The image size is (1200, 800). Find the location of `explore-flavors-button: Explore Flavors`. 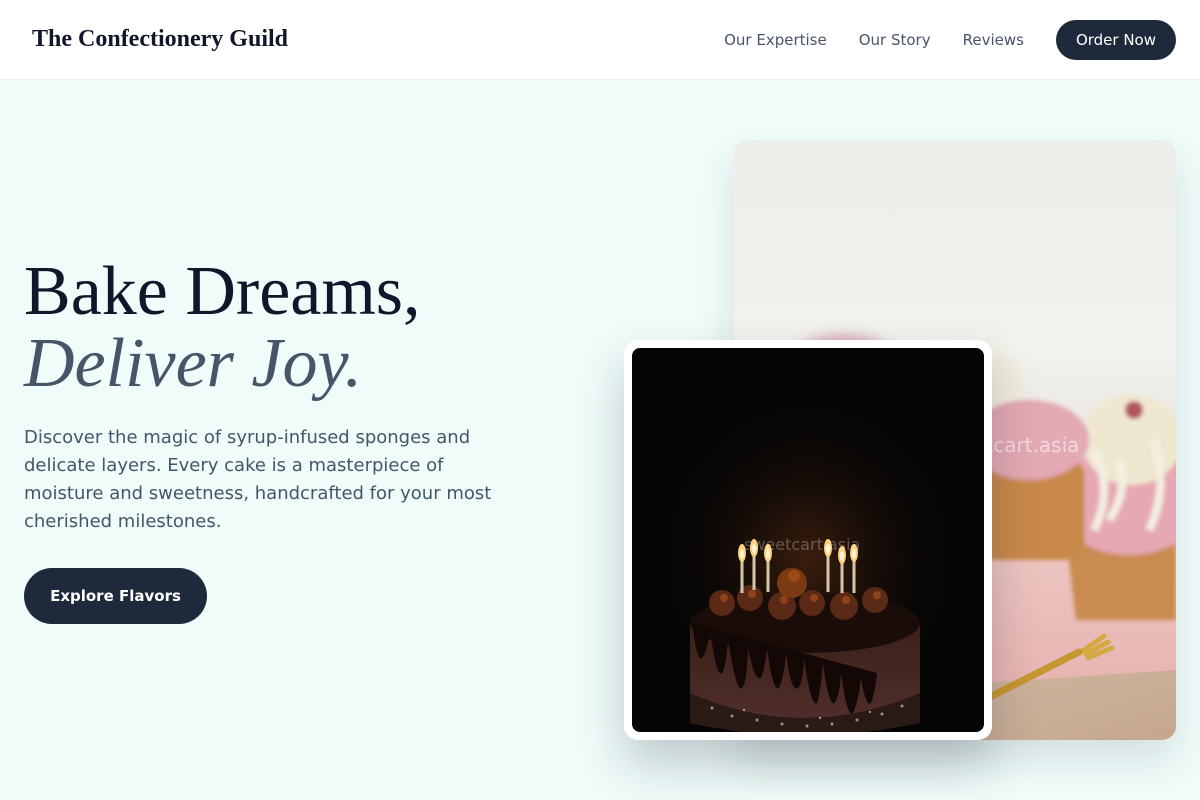

explore-flavors-button: Explore Flavors is located at coordinates (115, 596).